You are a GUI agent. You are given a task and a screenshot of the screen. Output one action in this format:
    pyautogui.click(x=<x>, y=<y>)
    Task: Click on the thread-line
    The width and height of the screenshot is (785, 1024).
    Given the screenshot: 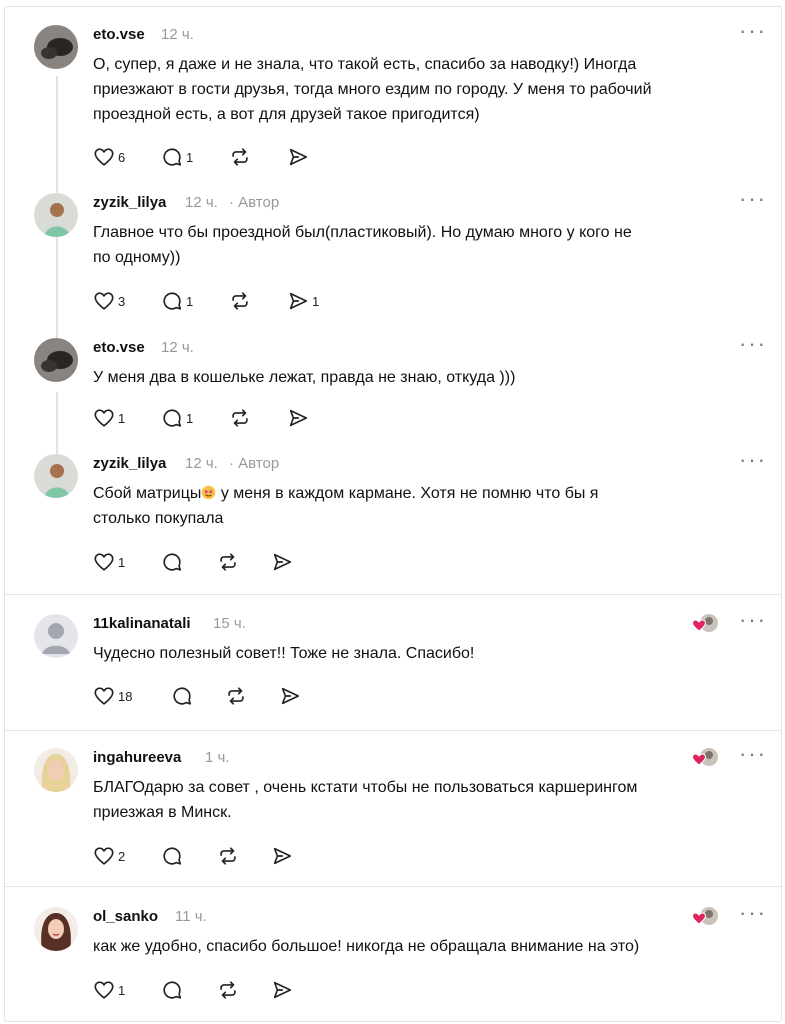 What is the action you would take?
    pyautogui.click(x=57, y=423)
    